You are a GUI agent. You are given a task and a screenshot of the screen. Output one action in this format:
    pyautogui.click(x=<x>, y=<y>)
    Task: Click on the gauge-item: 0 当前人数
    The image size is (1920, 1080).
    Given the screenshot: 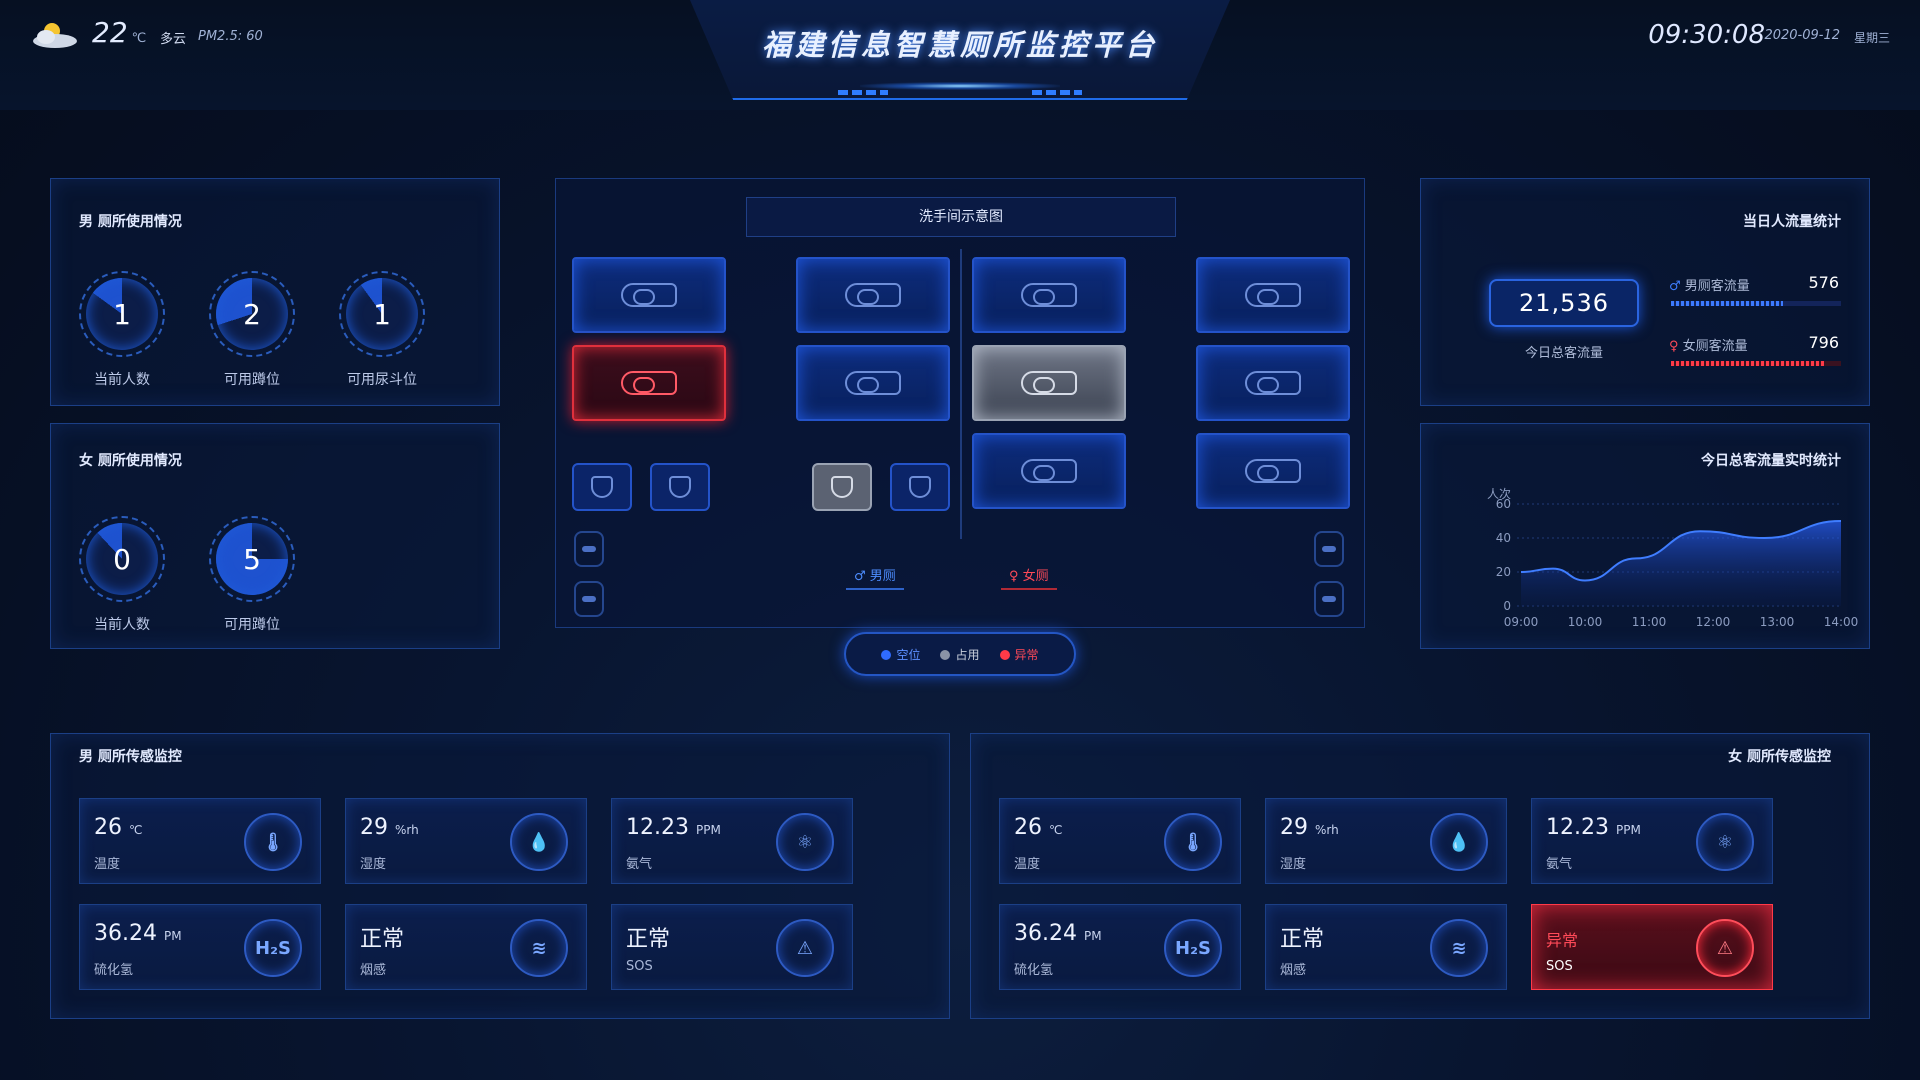 What is the action you would take?
    pyautogui.click(x=128, y=575)
    